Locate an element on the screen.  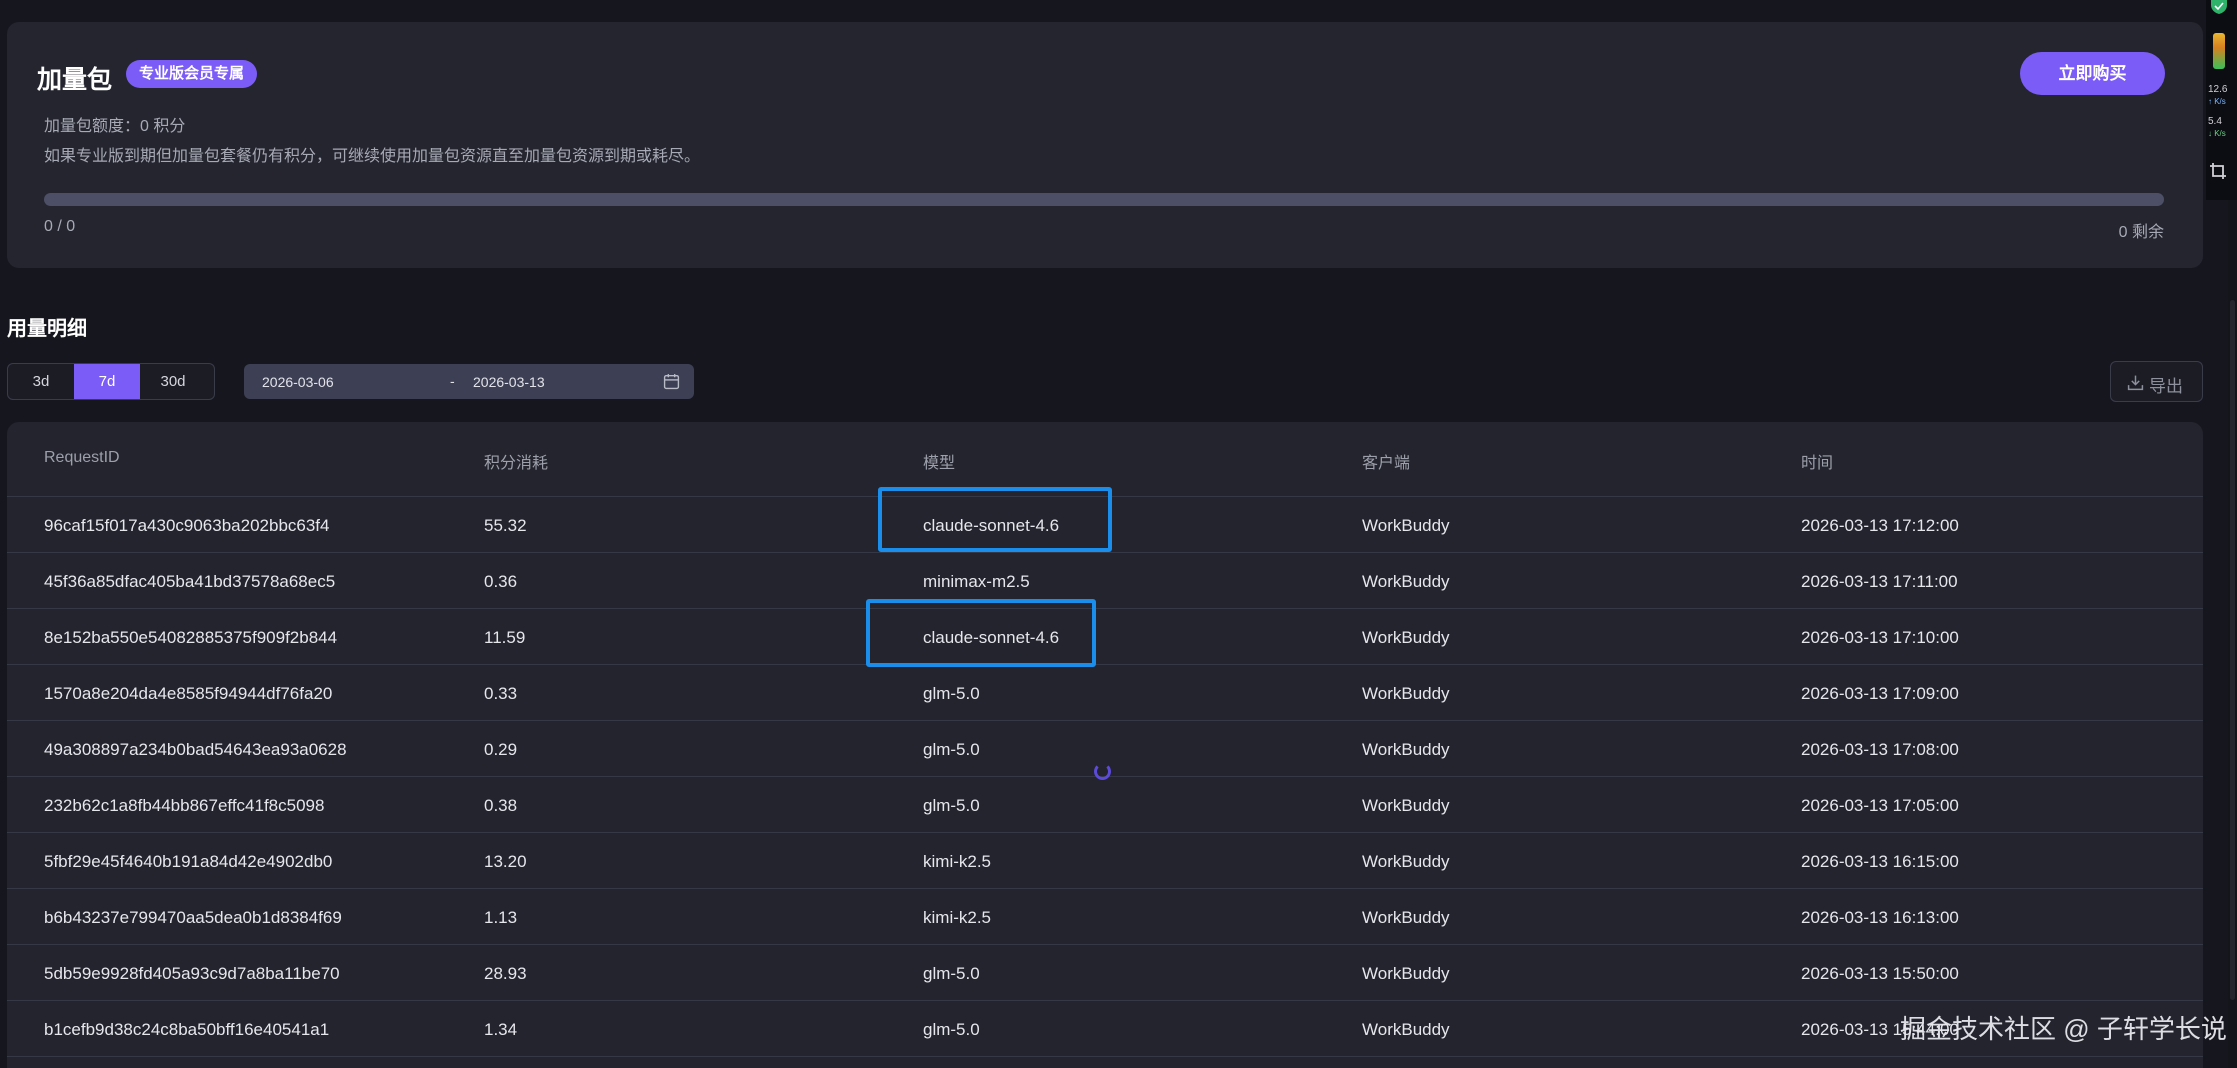
column-header-credits: 积分消耗 is located at coordinates (516, 463).